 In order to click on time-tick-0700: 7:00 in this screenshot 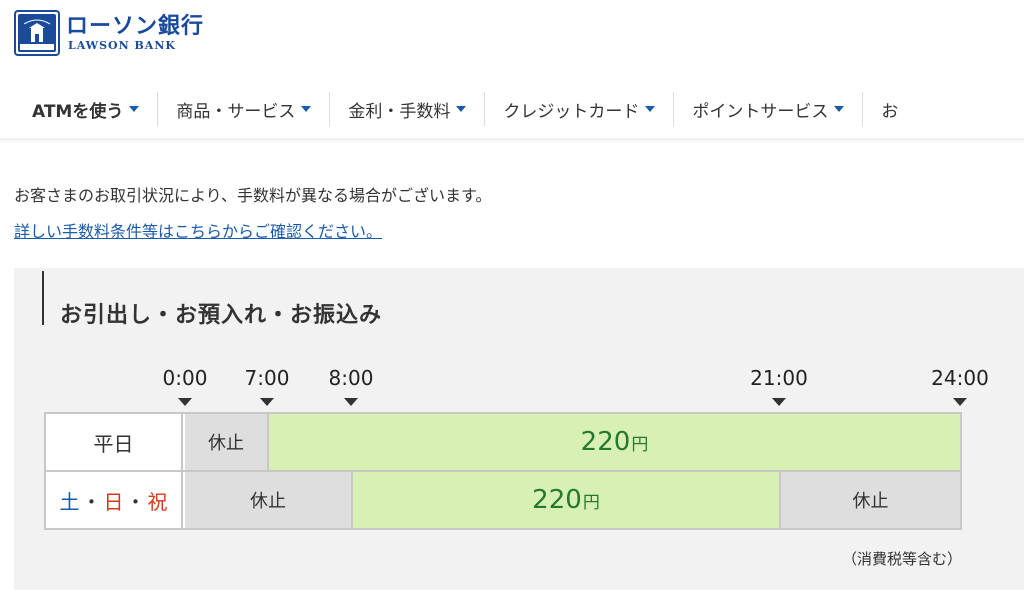, I will do `click(267, 378)`.